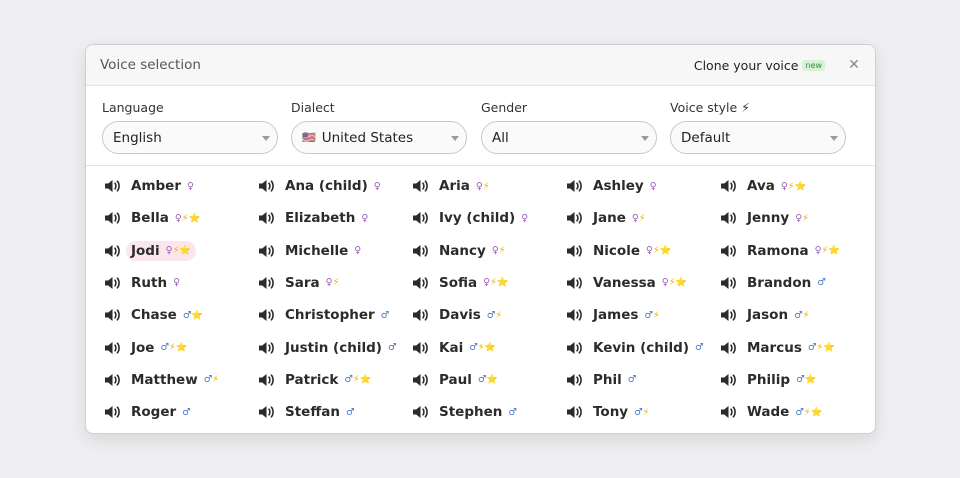 This screenshot has height=478, width=960. What do you see at coordinates (621, 251) in the screenshot?
I see `voice-item: Nicole ♀ ⚡ ⭐` at bounding box center [621, 251].